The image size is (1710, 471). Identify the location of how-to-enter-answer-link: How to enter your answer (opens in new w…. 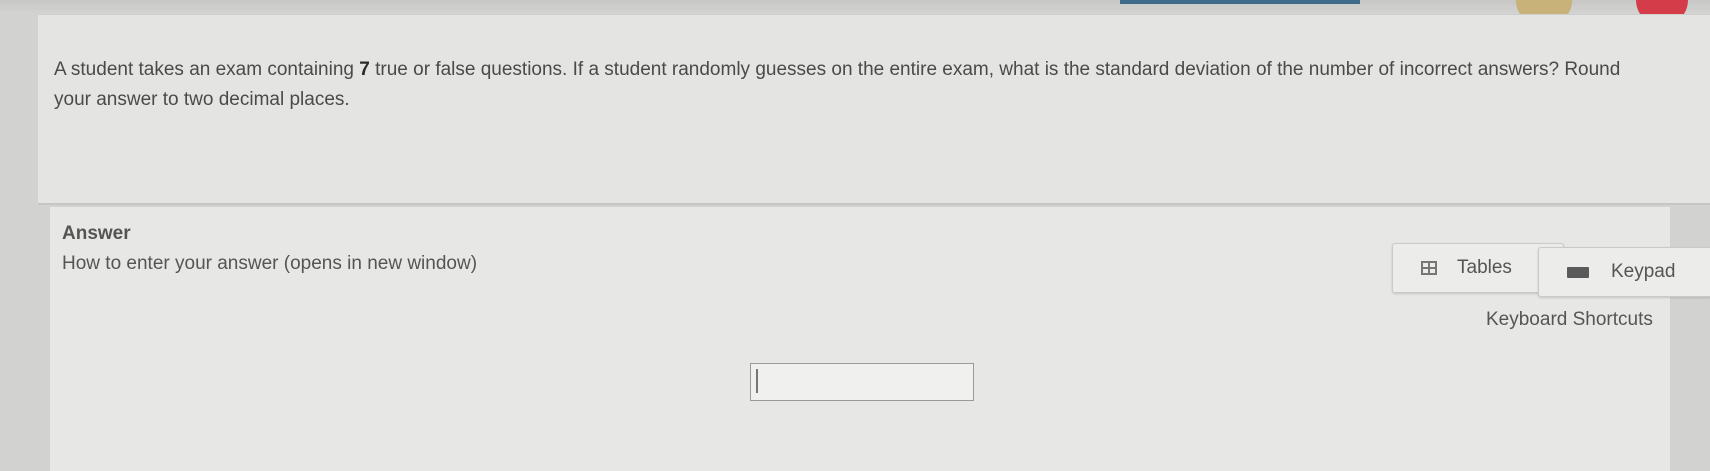
(269, 264).